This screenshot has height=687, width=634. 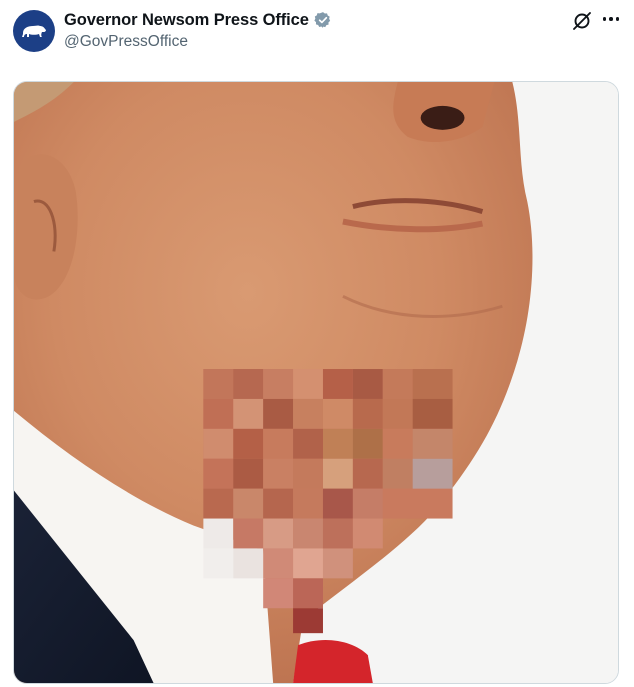 I want to click on author-display-name: Governor Newsom Press Office, so click(x=186, y=20).